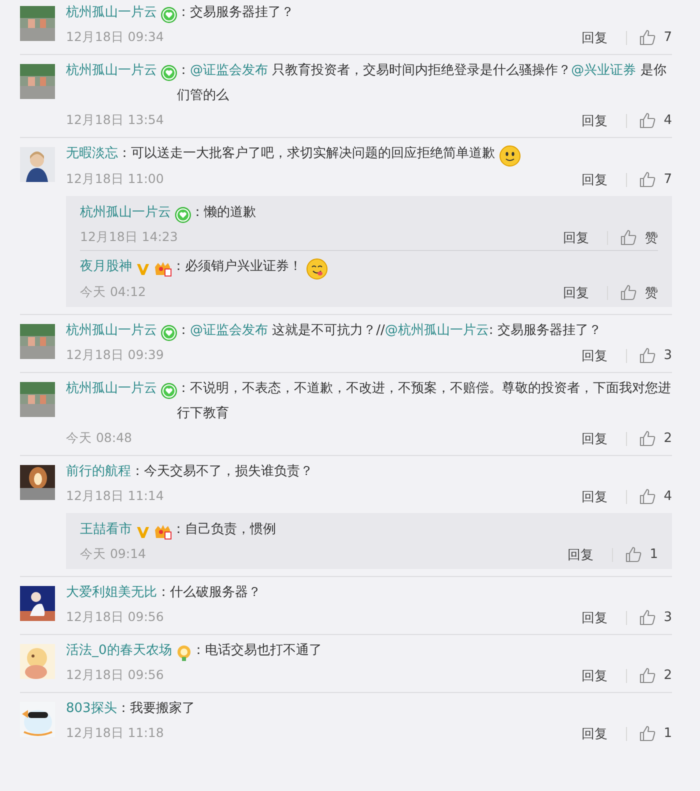 Image resolution: width=700 pixels, height=791 pixels. What do you see at coordinates (224, 530) in the screenshot?
I see `comment-text: ：自己负责，惯例` at bounding box center [224, 530].